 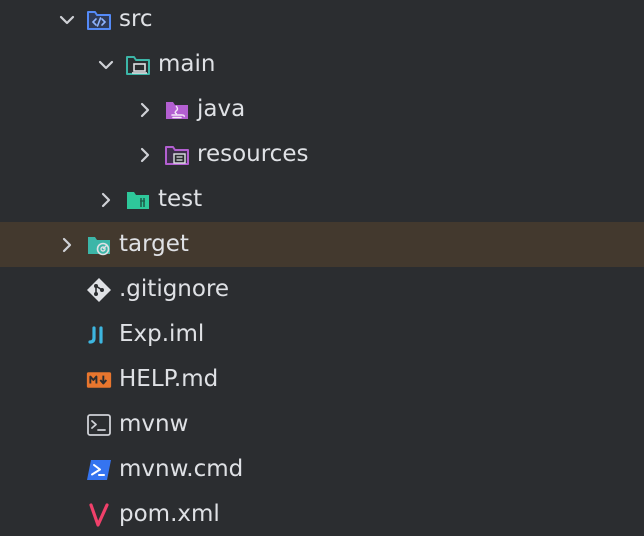 What do you see at coordinates (138, 65) in the screenshot?
I see `module-folder-icon` at bounding box center [138, 65].